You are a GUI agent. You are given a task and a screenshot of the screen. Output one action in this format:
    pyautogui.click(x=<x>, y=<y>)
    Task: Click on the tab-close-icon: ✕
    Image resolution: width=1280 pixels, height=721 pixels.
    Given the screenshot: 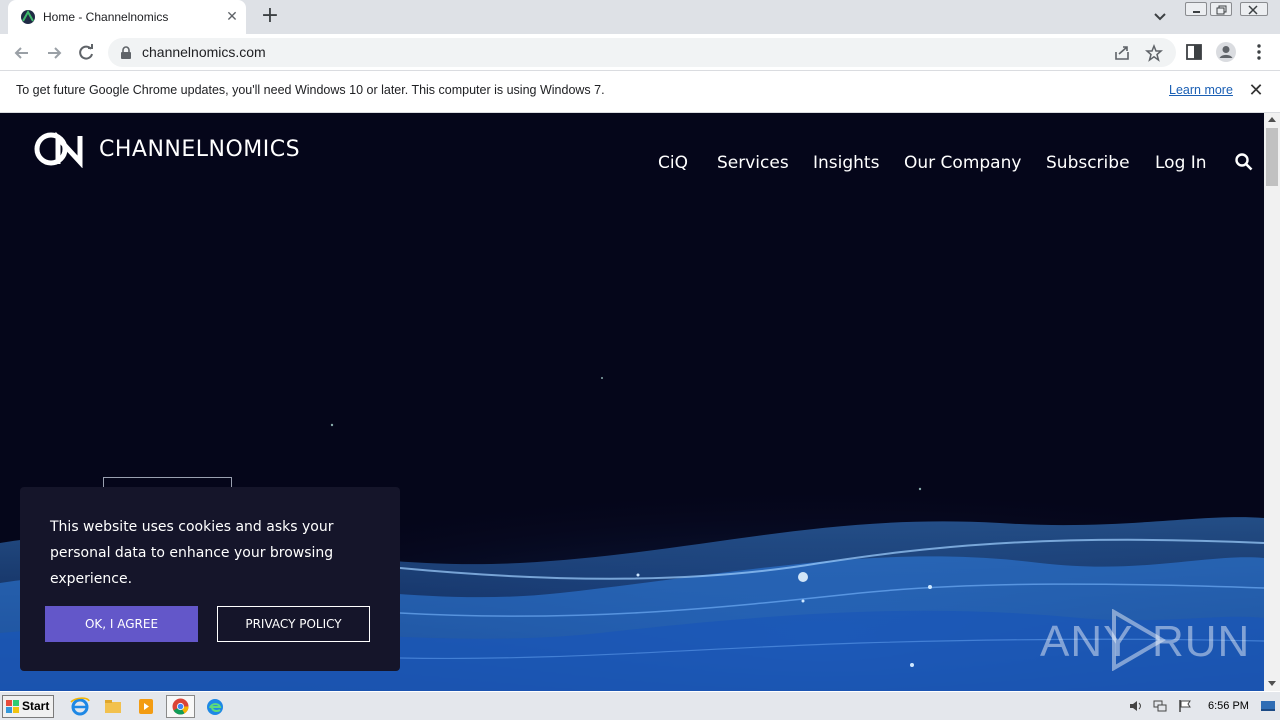 What is the action you would take?
    pyautogui.click(x=232, y=17)
    